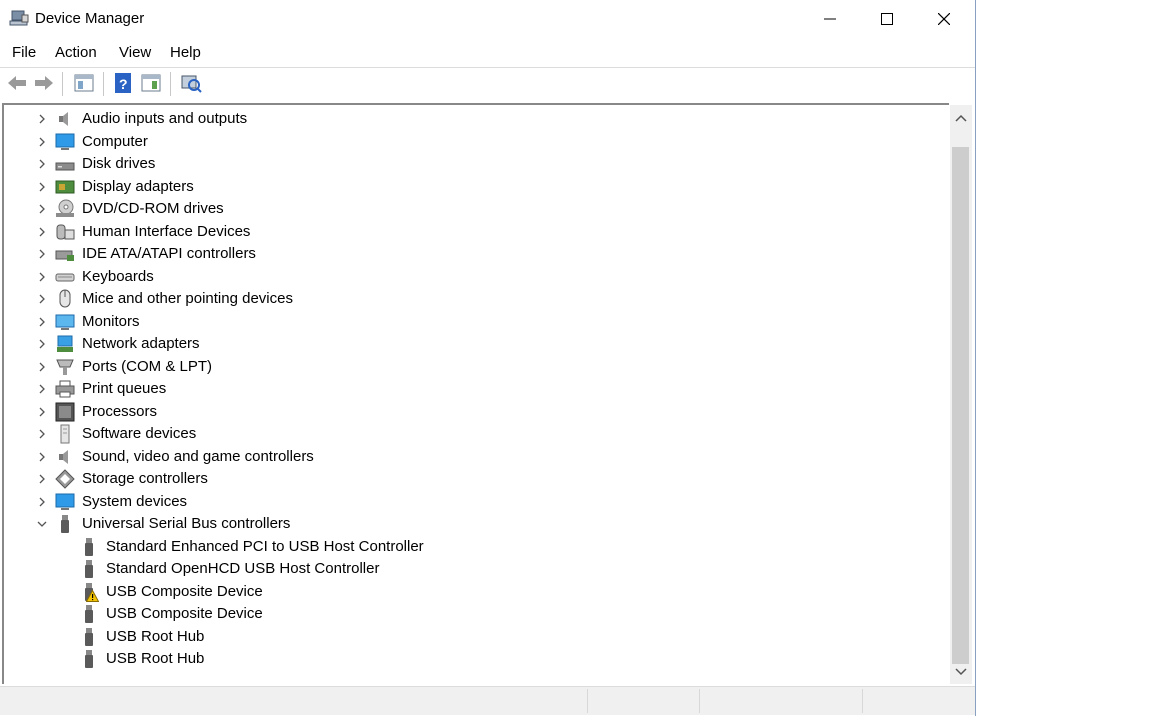 The height and width of the screenshot is (716, 1152). I want to click on processor-icon, so click(65, 411).